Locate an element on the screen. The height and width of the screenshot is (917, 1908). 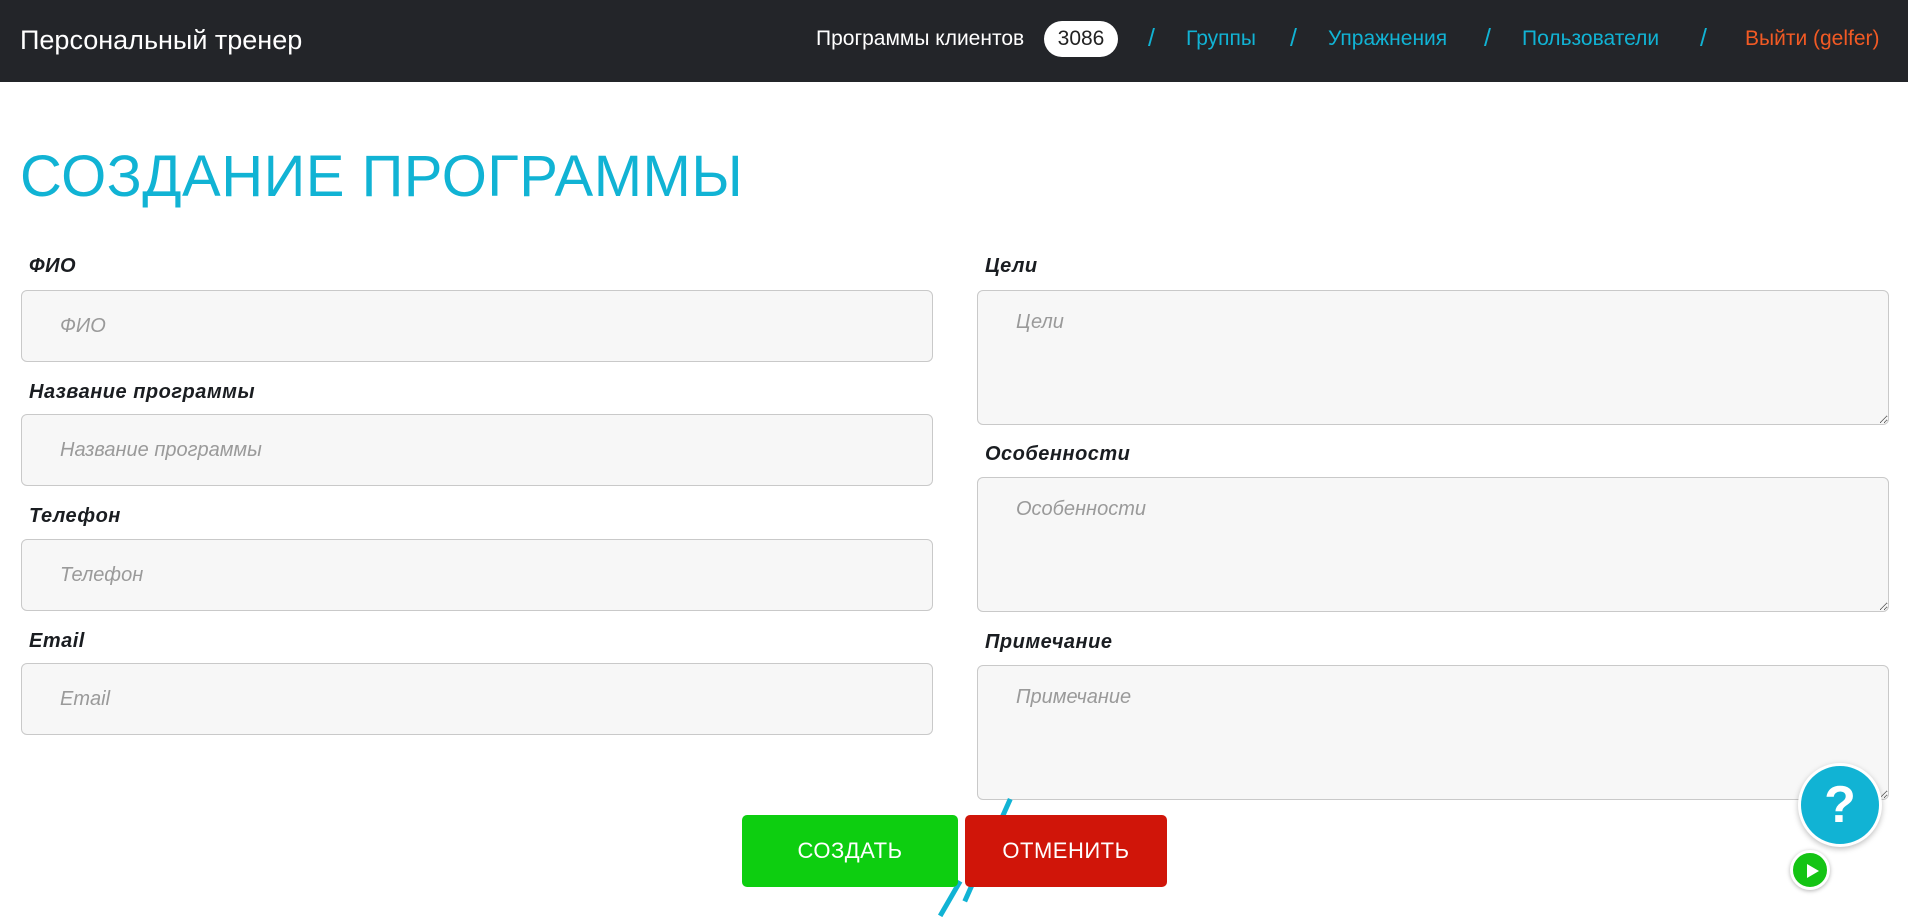
fio-label: ФИО is located at coordinates (53, 266).